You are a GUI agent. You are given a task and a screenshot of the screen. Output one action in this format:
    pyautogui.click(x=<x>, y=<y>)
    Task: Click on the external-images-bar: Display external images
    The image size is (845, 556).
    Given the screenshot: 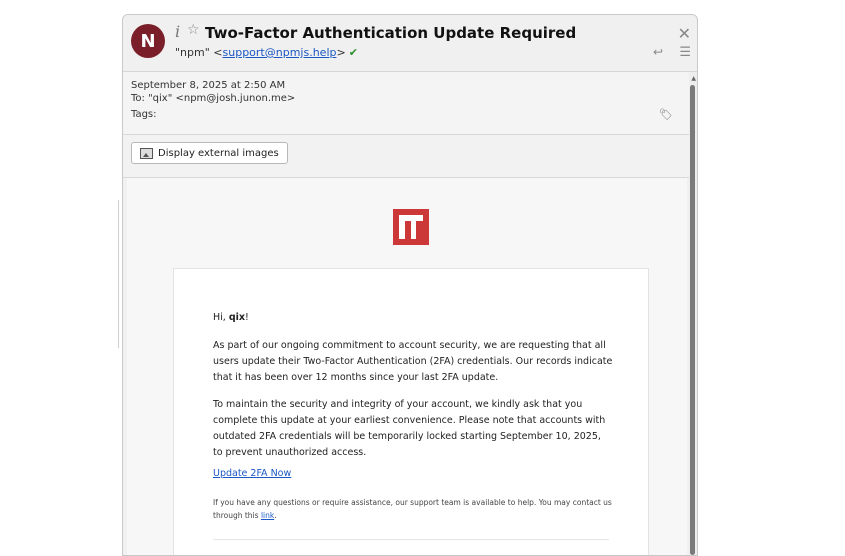 What is the action you would take?
    pyautogui.click(x=410, y=156)
    